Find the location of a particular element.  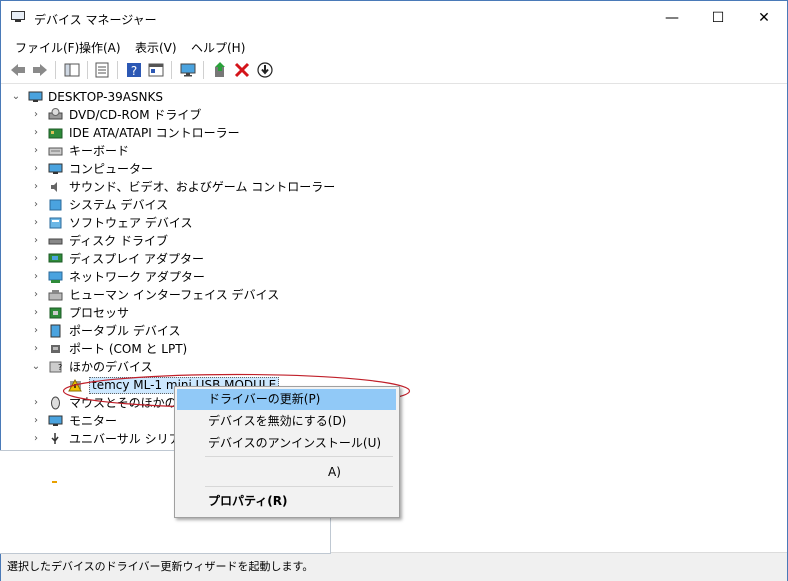

uninstall-icon is located at coordinates (242, 70).